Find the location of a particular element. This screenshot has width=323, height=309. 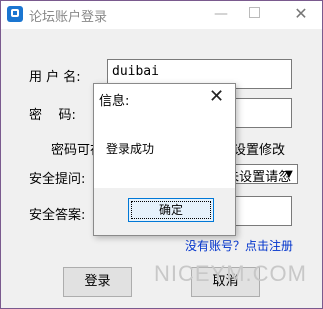

username-label: 用 户 名: is located at coordinates (55, 77).